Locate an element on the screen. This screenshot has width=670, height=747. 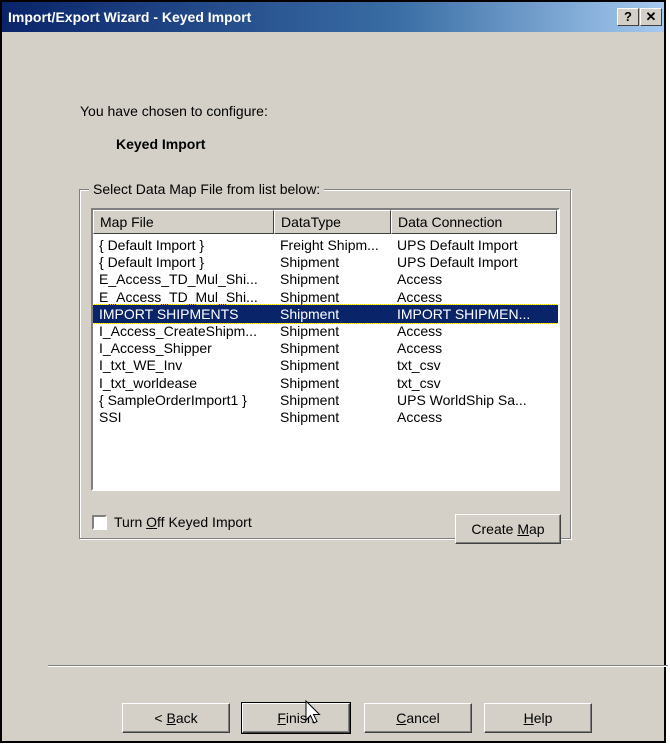
cancel-suffix: ancel is located at coordinates (423, 718).